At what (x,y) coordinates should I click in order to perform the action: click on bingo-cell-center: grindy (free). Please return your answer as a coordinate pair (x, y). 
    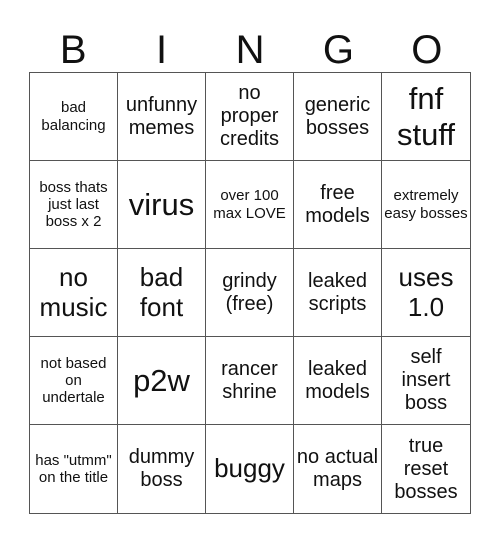
    Looking at the image, I should click on (250, 293).